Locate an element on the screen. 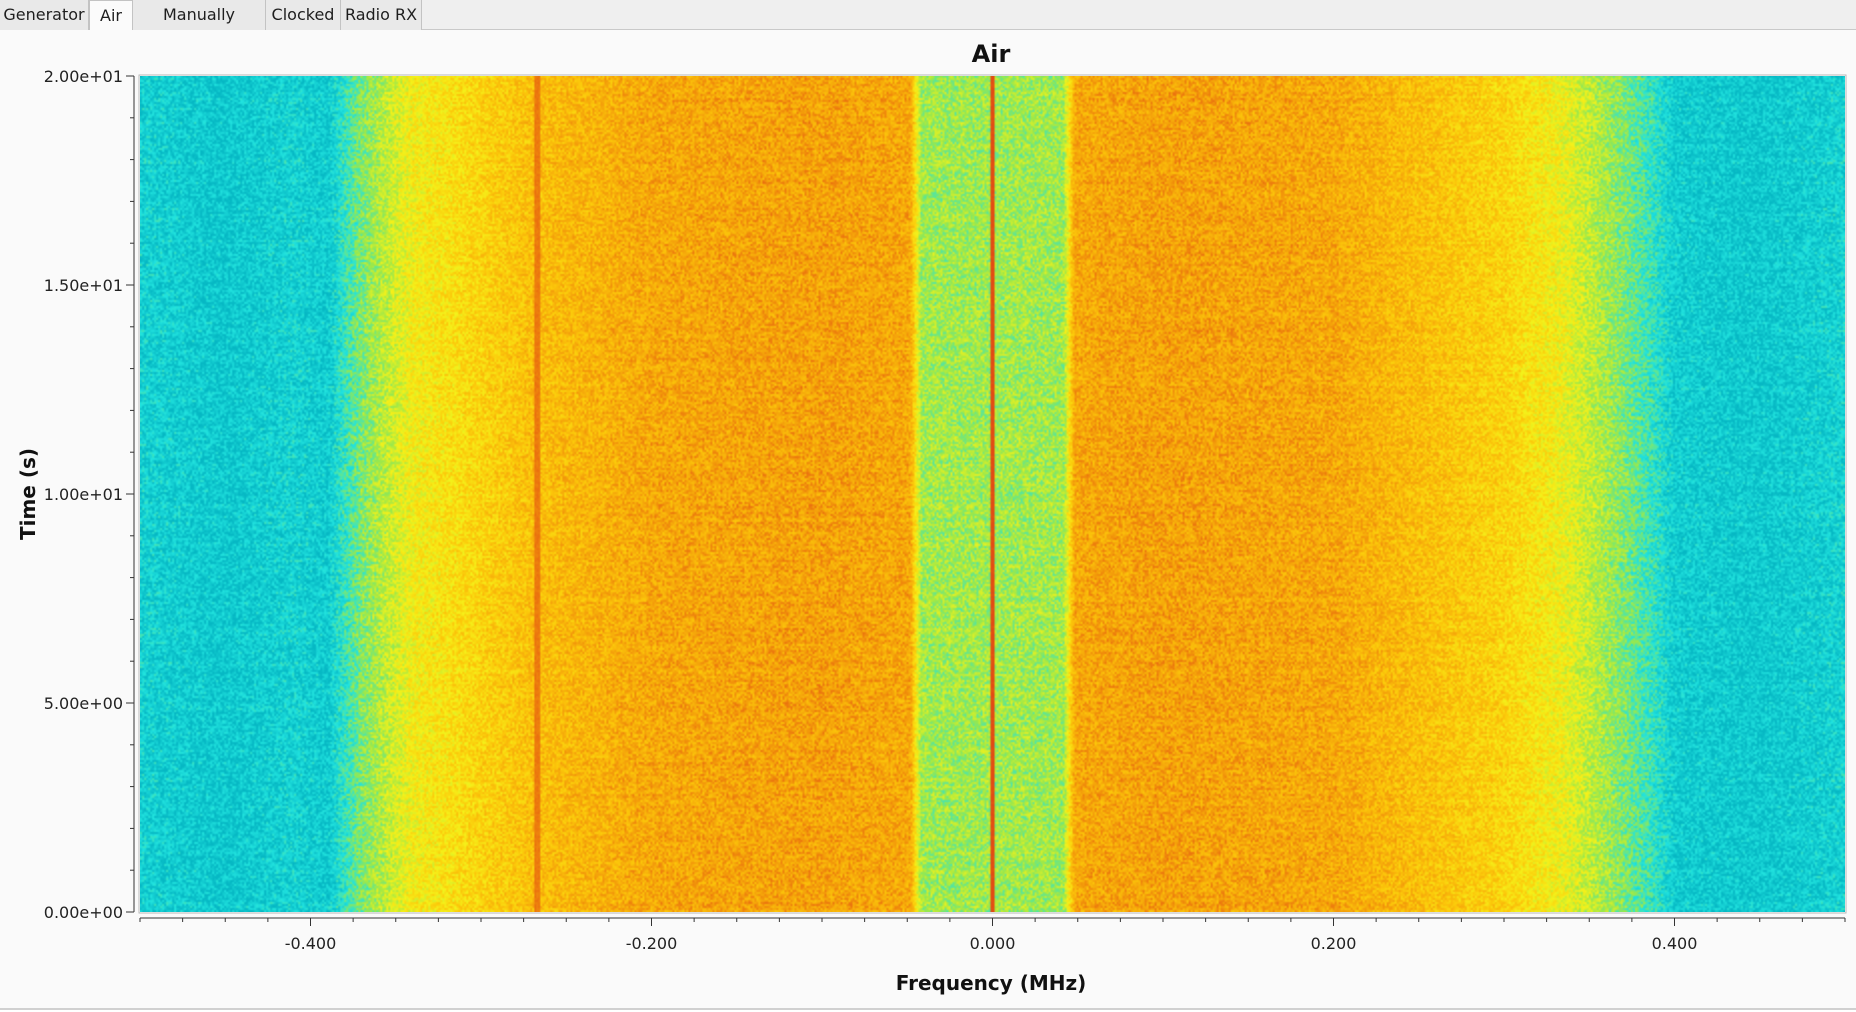  y-tick-label: 0.00e+00 is located at coordinates (83, 912).